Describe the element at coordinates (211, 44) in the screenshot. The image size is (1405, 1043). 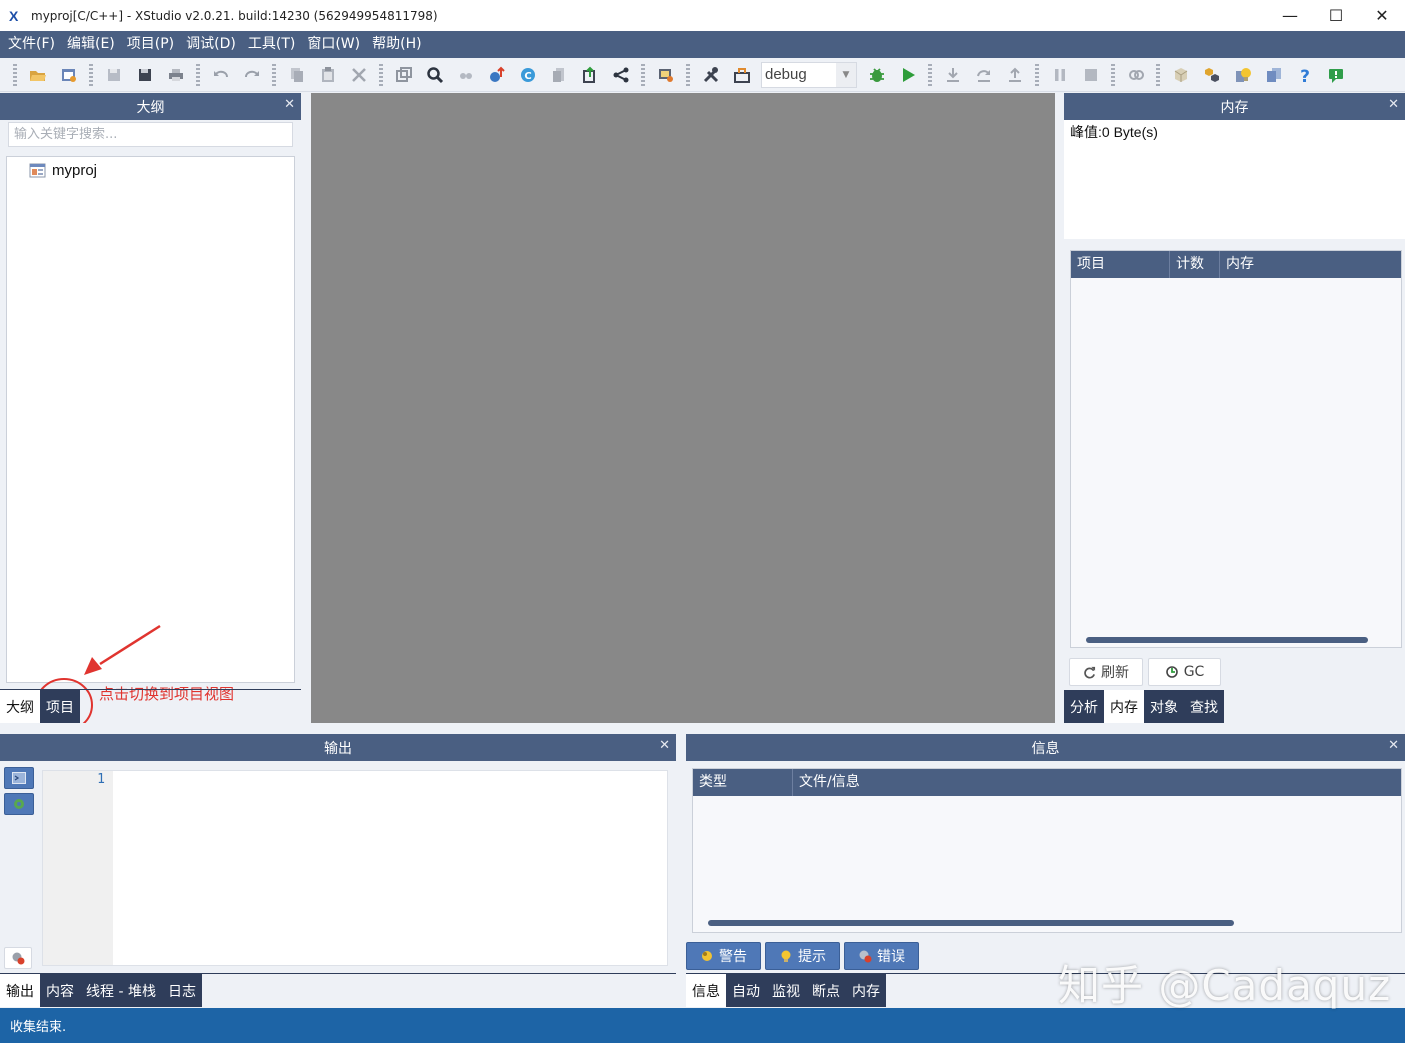
I see `menu-debug: 调试(D)` at that location.